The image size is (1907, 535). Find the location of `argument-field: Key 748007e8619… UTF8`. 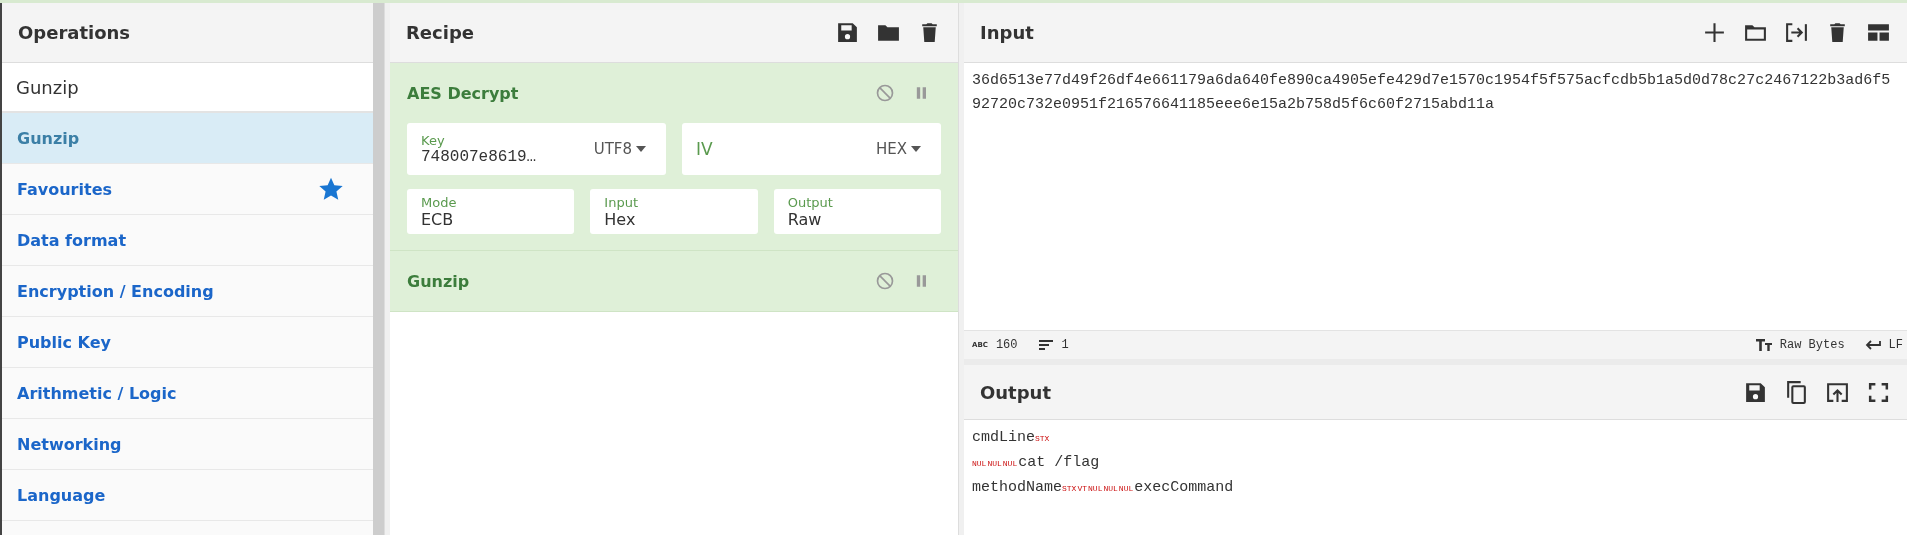

argument-field: Key 748007e8619… UTF8 is located at coordinates (536, 149).